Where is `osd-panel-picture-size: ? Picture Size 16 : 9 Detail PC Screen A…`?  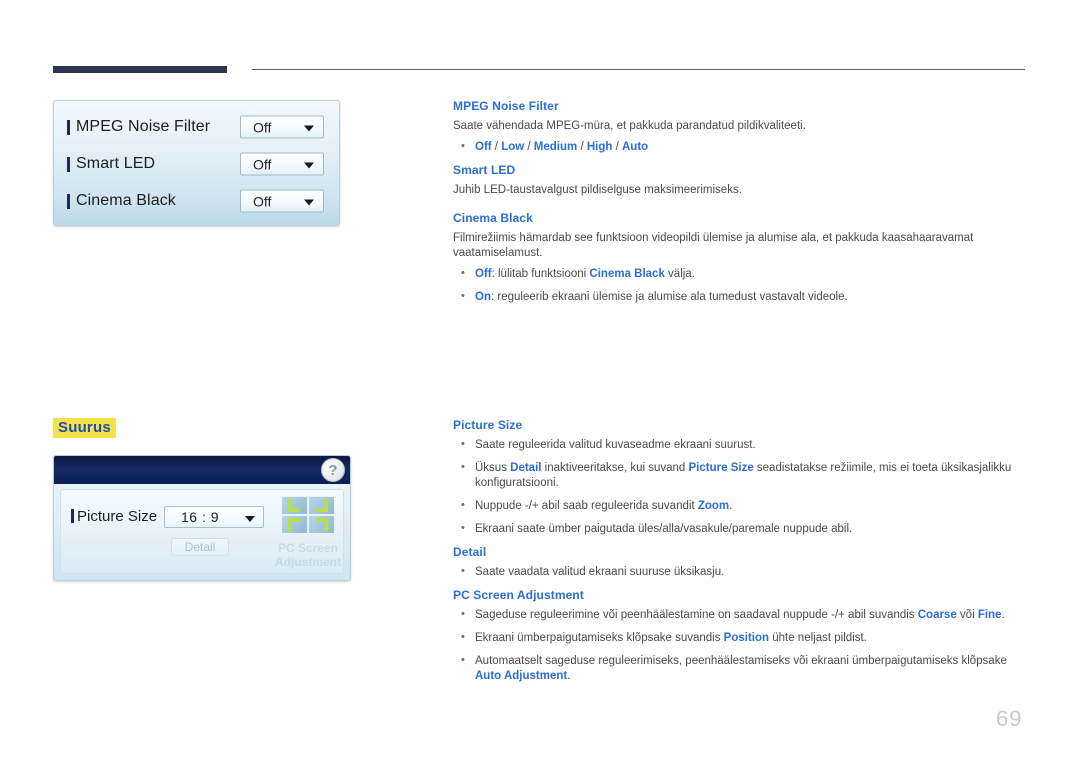
osd-panel-picture-size: ? Picture Size 16 : 9 Detail PC Screen A… is located at coordinates (202, 518).